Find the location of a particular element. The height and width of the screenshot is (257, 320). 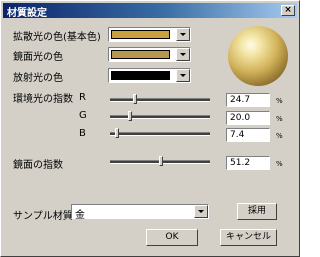

ambient-b-label: B is located at coordinates (82, 133).